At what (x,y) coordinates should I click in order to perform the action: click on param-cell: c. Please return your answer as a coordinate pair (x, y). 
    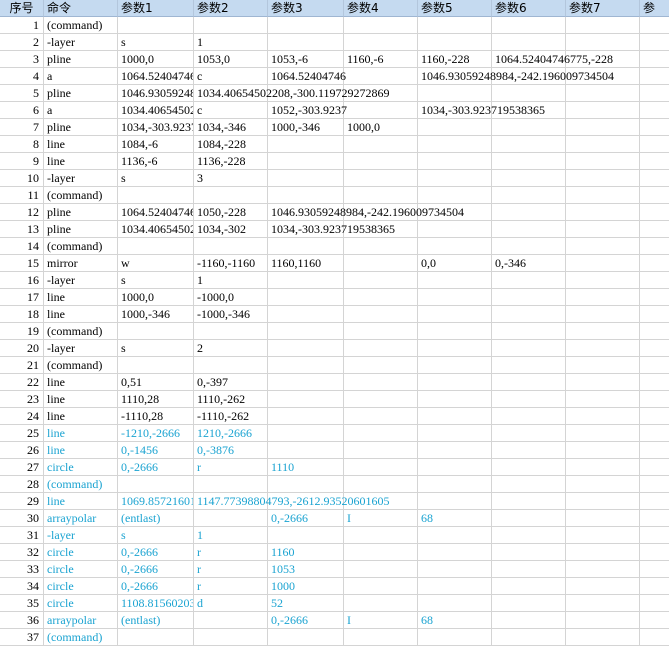
    Looking at the image, I should click on (231, 76).